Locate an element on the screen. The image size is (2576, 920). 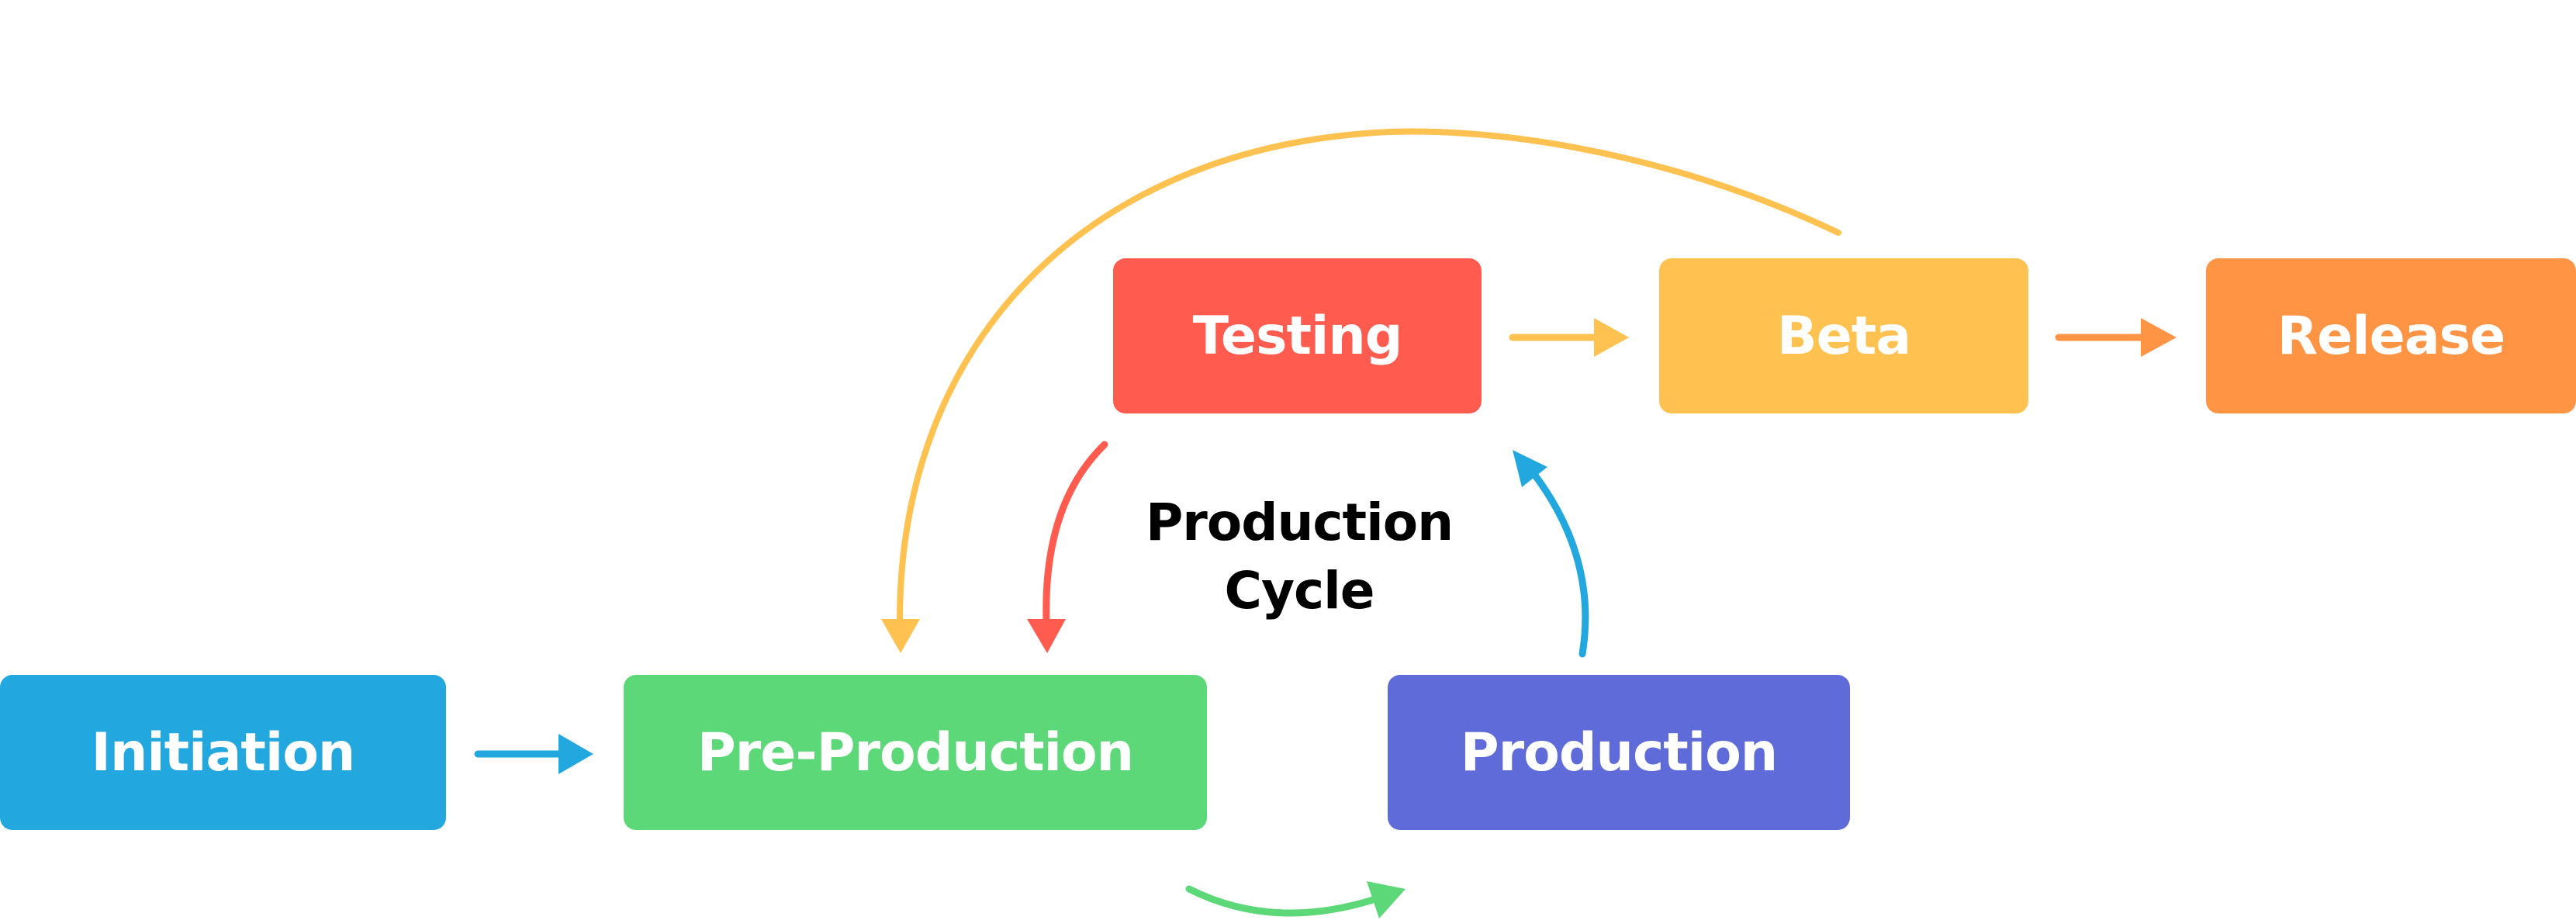
node-production: Production is located at coordinates (1619, 752).